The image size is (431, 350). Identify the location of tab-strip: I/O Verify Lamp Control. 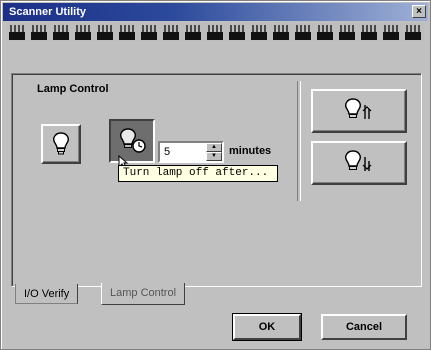
(216, 294).